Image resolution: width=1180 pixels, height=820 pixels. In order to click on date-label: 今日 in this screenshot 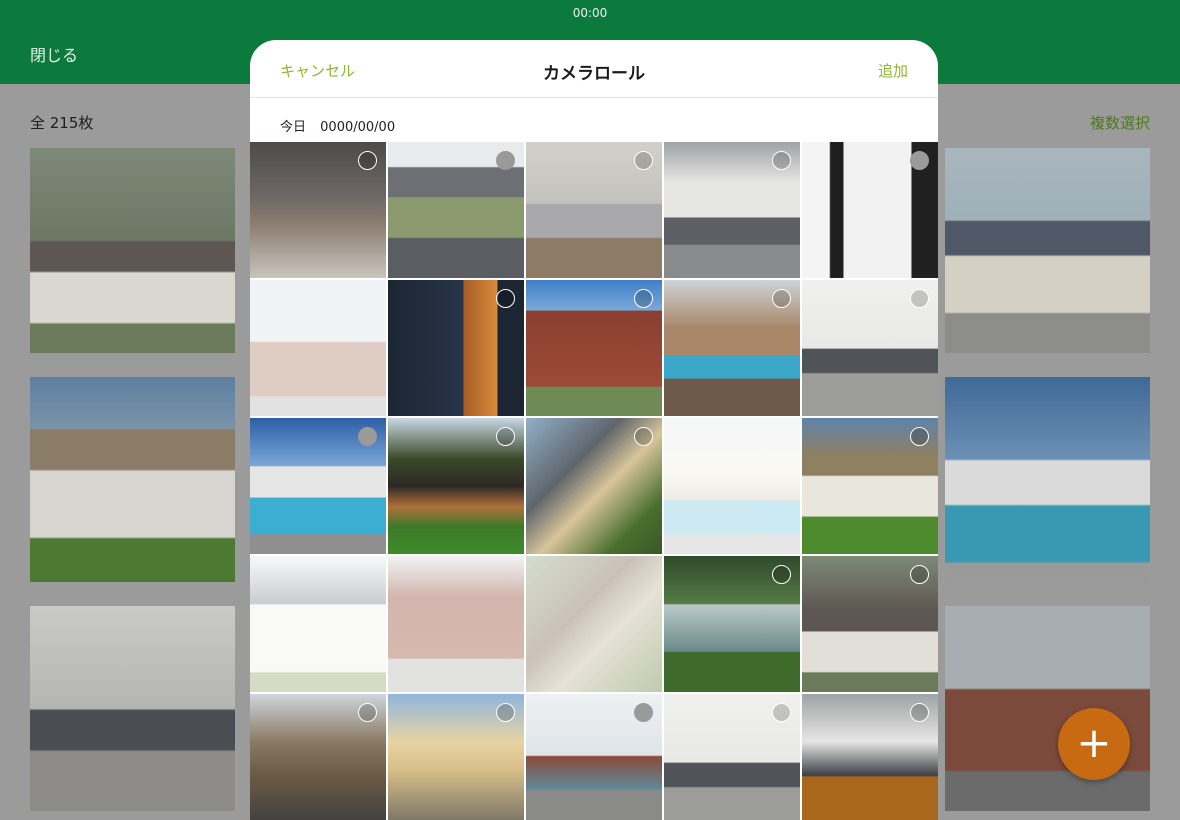, I will do `click(293, 127)`.